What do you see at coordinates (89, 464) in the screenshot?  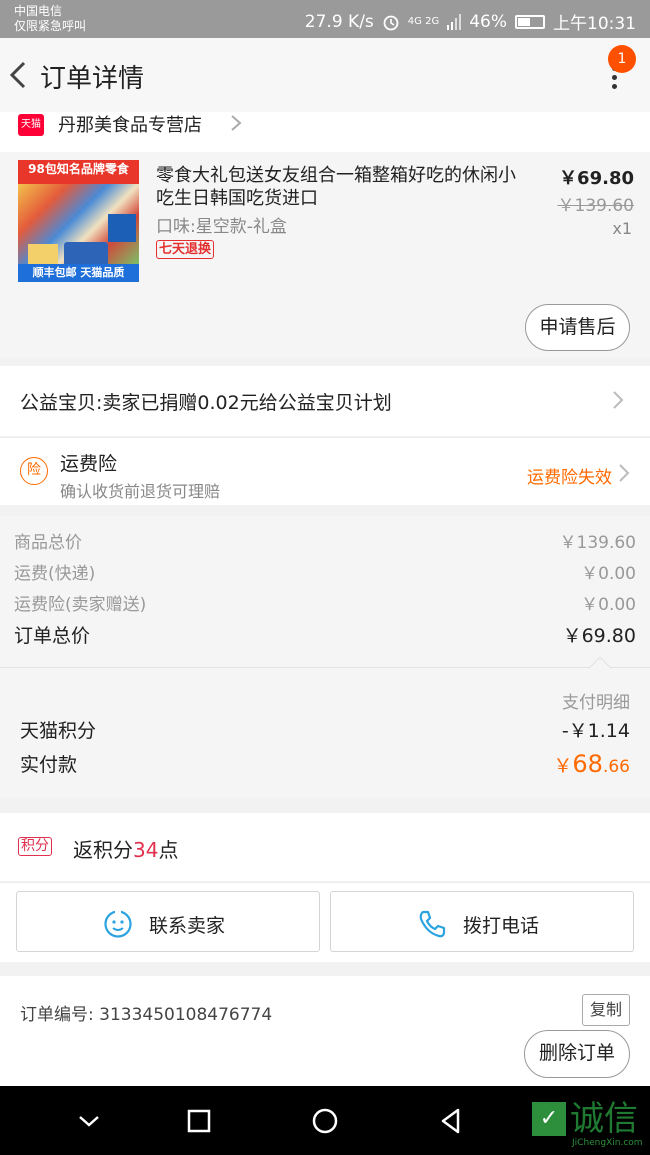 I see `insurance-title: 运费险` at bounding box center [89, 464].